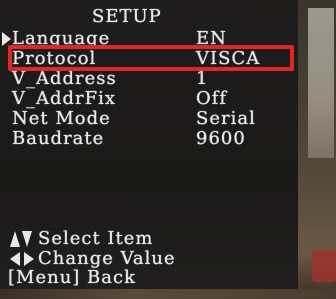 This screenshot has width=336, height=299. What do you see at coordinates (212, 98) in the screenshot?
I see `menu-item-value: Off` at bounding box center [212, 98].